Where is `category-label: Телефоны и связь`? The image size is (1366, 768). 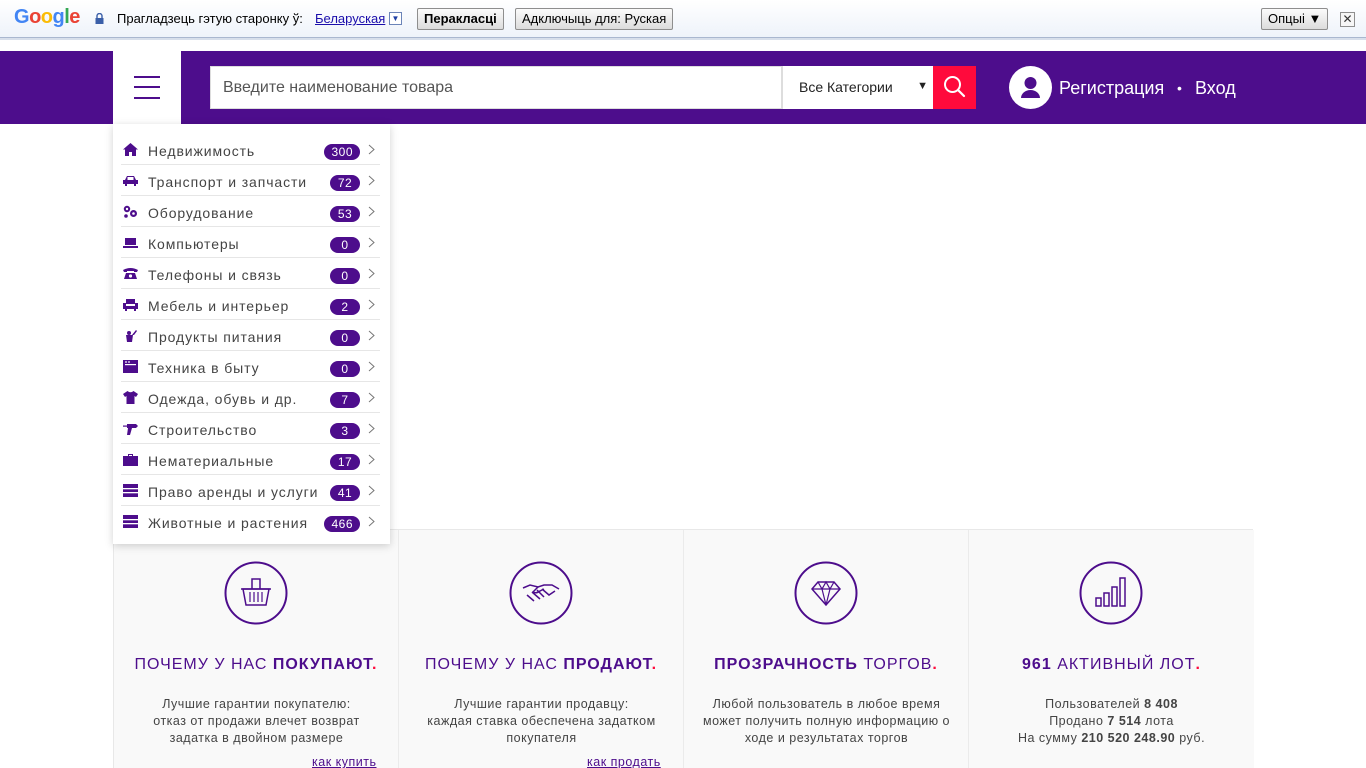 category-label: Телефоны и связь is located at coordinates (215, 275).